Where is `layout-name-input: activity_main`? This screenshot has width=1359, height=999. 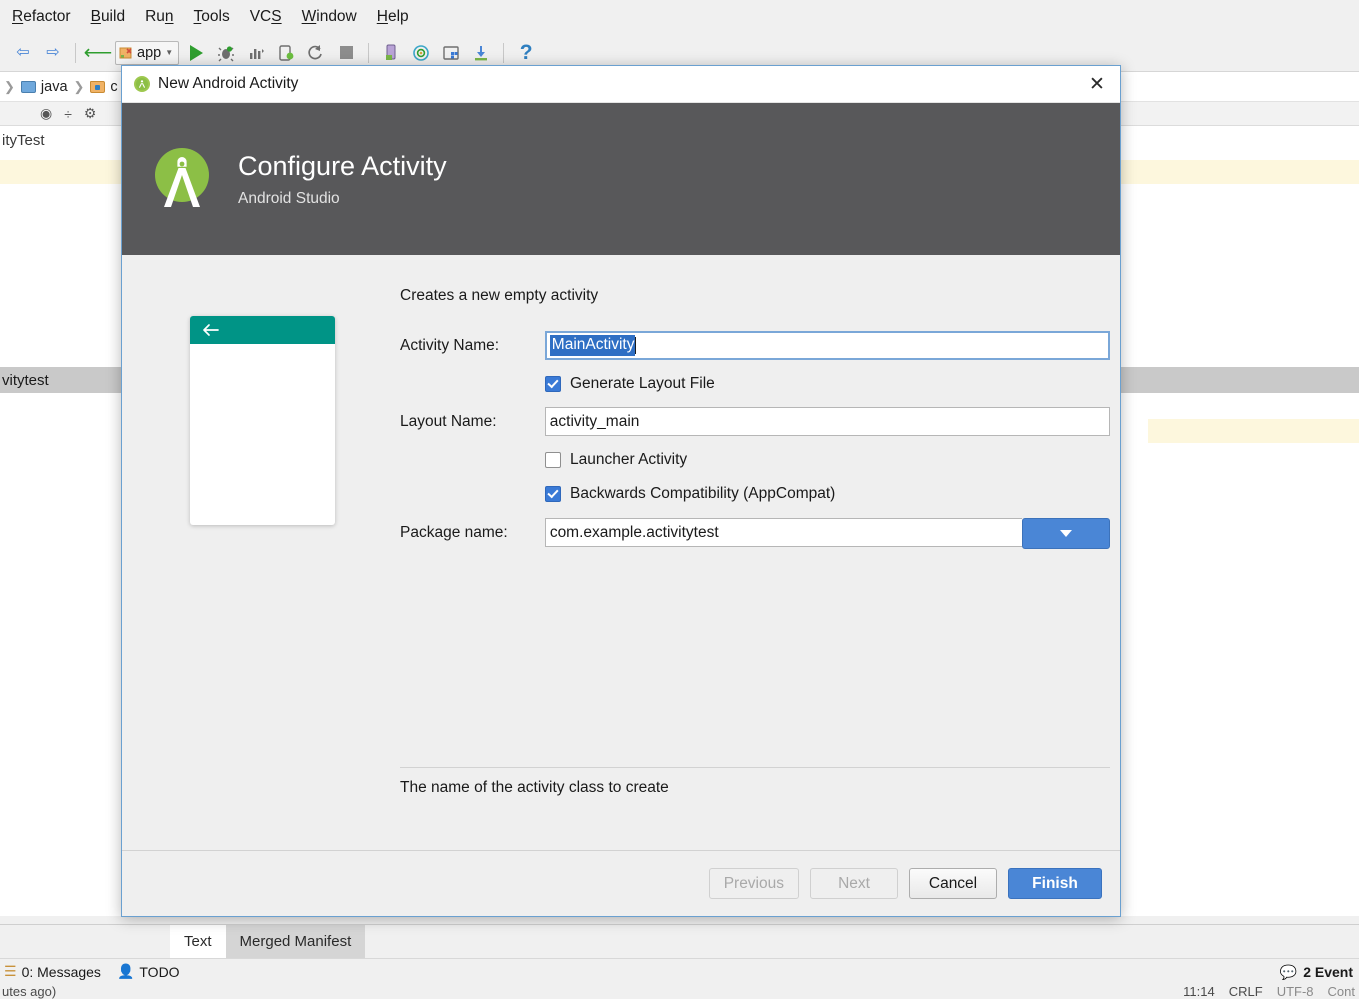 layout-name-input: activity_main is located at coordinates (827, 421).